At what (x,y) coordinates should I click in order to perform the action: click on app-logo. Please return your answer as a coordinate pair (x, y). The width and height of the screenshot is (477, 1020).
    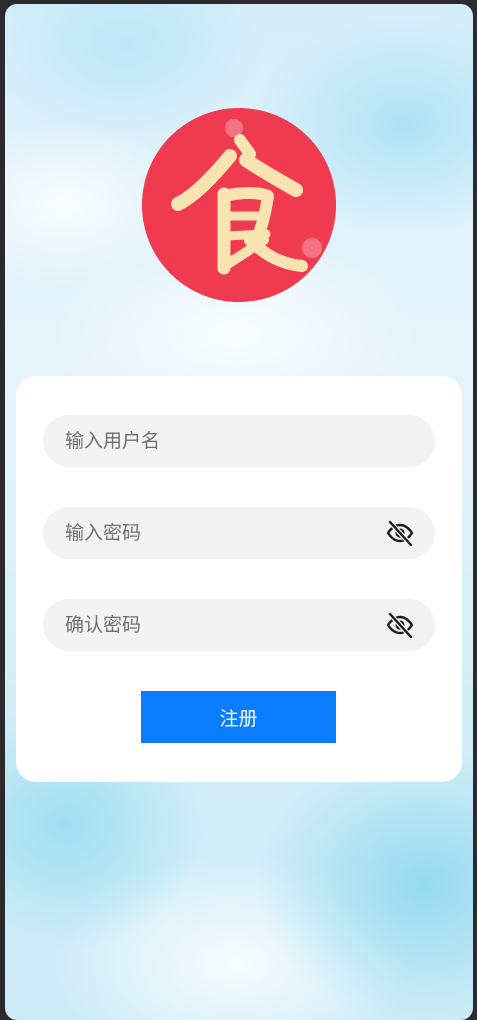
    Looking at the image, I should click on (239, 205).